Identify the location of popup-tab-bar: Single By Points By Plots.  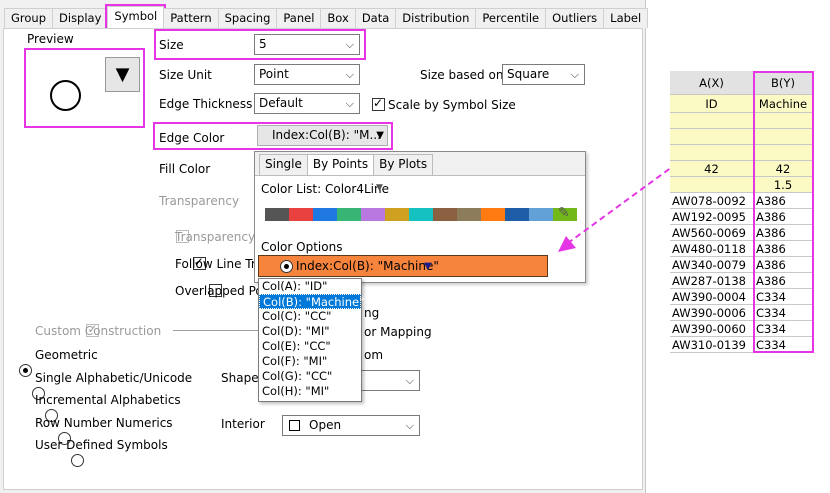
(346, 164).